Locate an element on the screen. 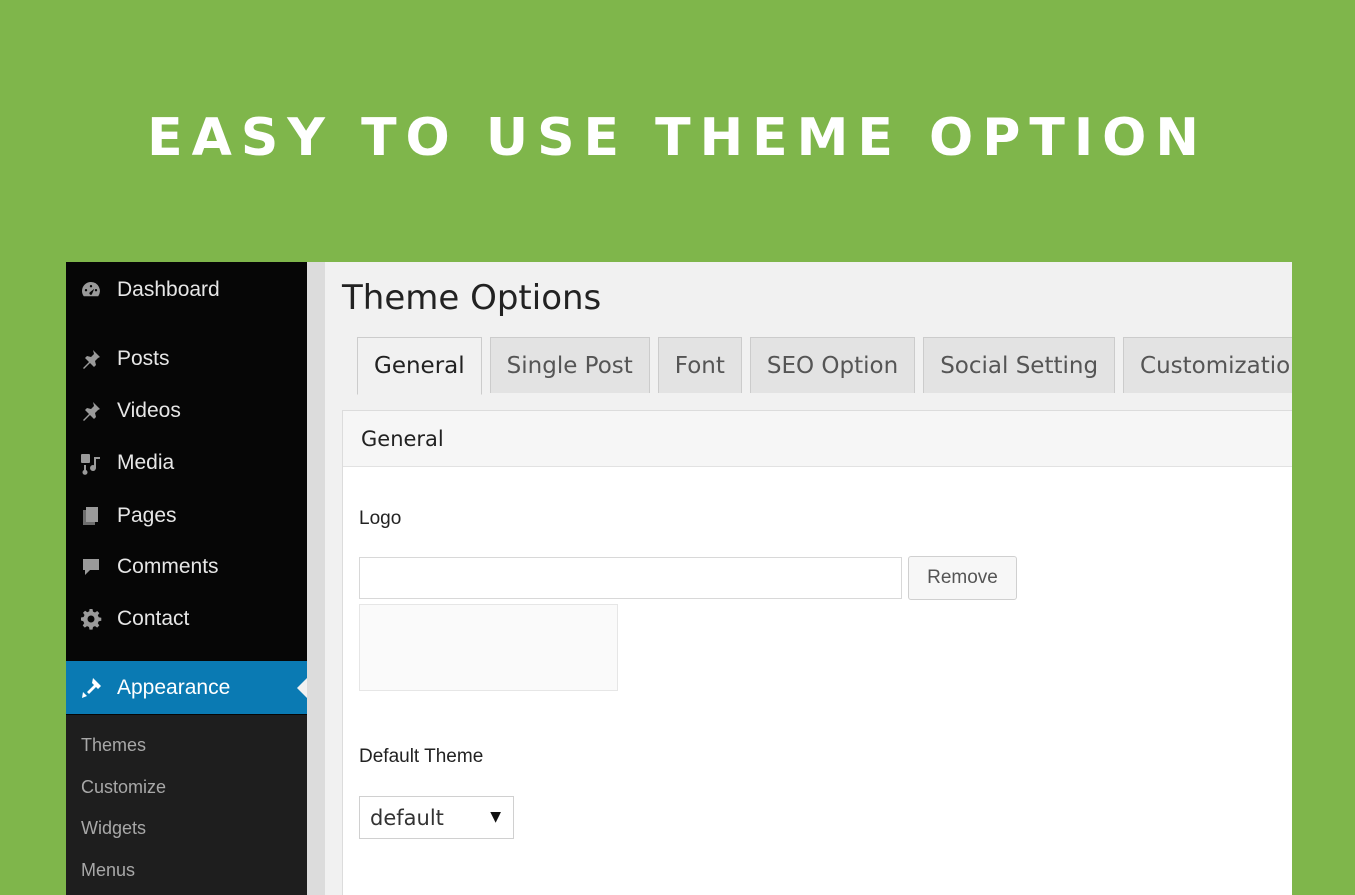 The image size is (1355, 895). brush-icon is located at coordinates (91, 688).